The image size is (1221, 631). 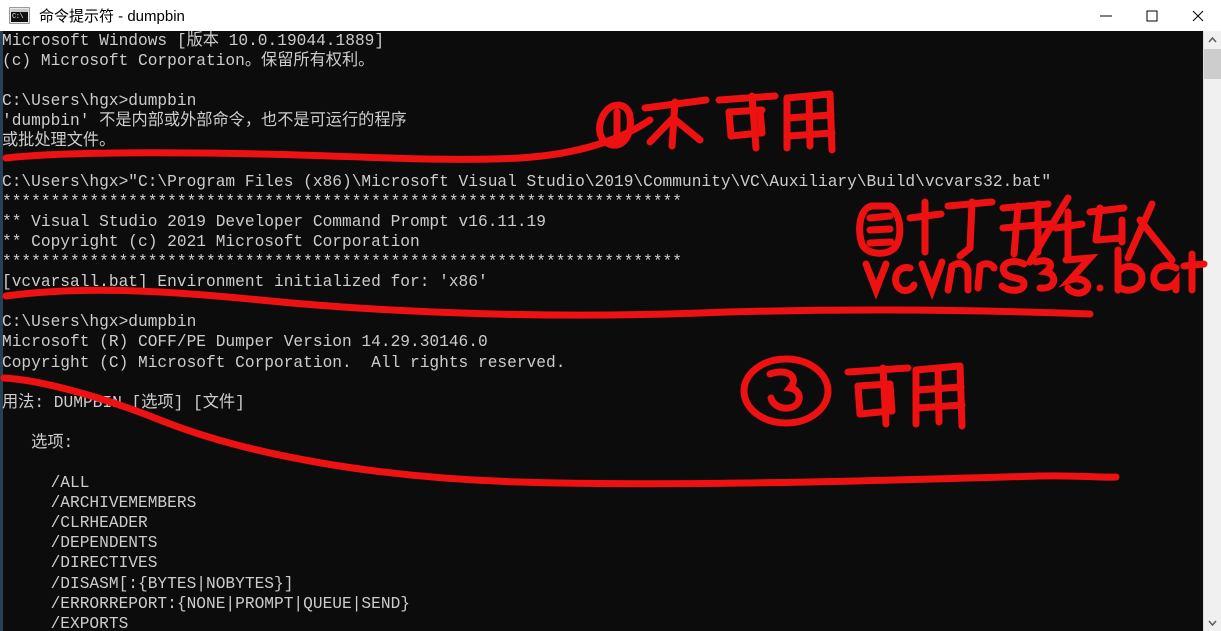 I want to click on console-line: /DIRECTIVES, so click(x=80, y=563).